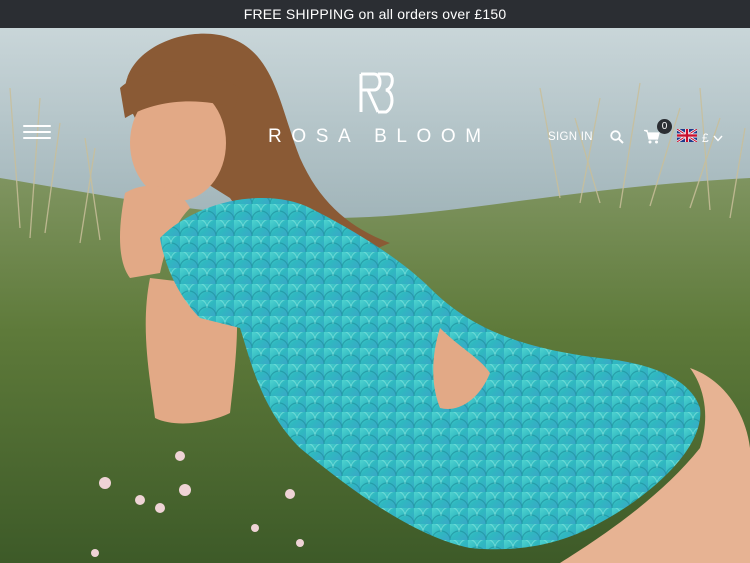 The image size is (750, 563). Describe the element at coordinates (37, 135) in the screenshot. I see `hamburger-menu-button` at that location.